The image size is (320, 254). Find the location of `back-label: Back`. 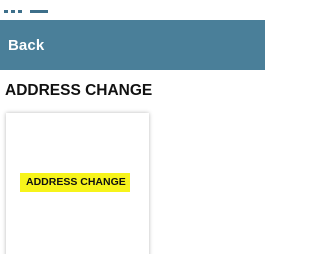

back-label: Back is located at coordinates (26, 45).